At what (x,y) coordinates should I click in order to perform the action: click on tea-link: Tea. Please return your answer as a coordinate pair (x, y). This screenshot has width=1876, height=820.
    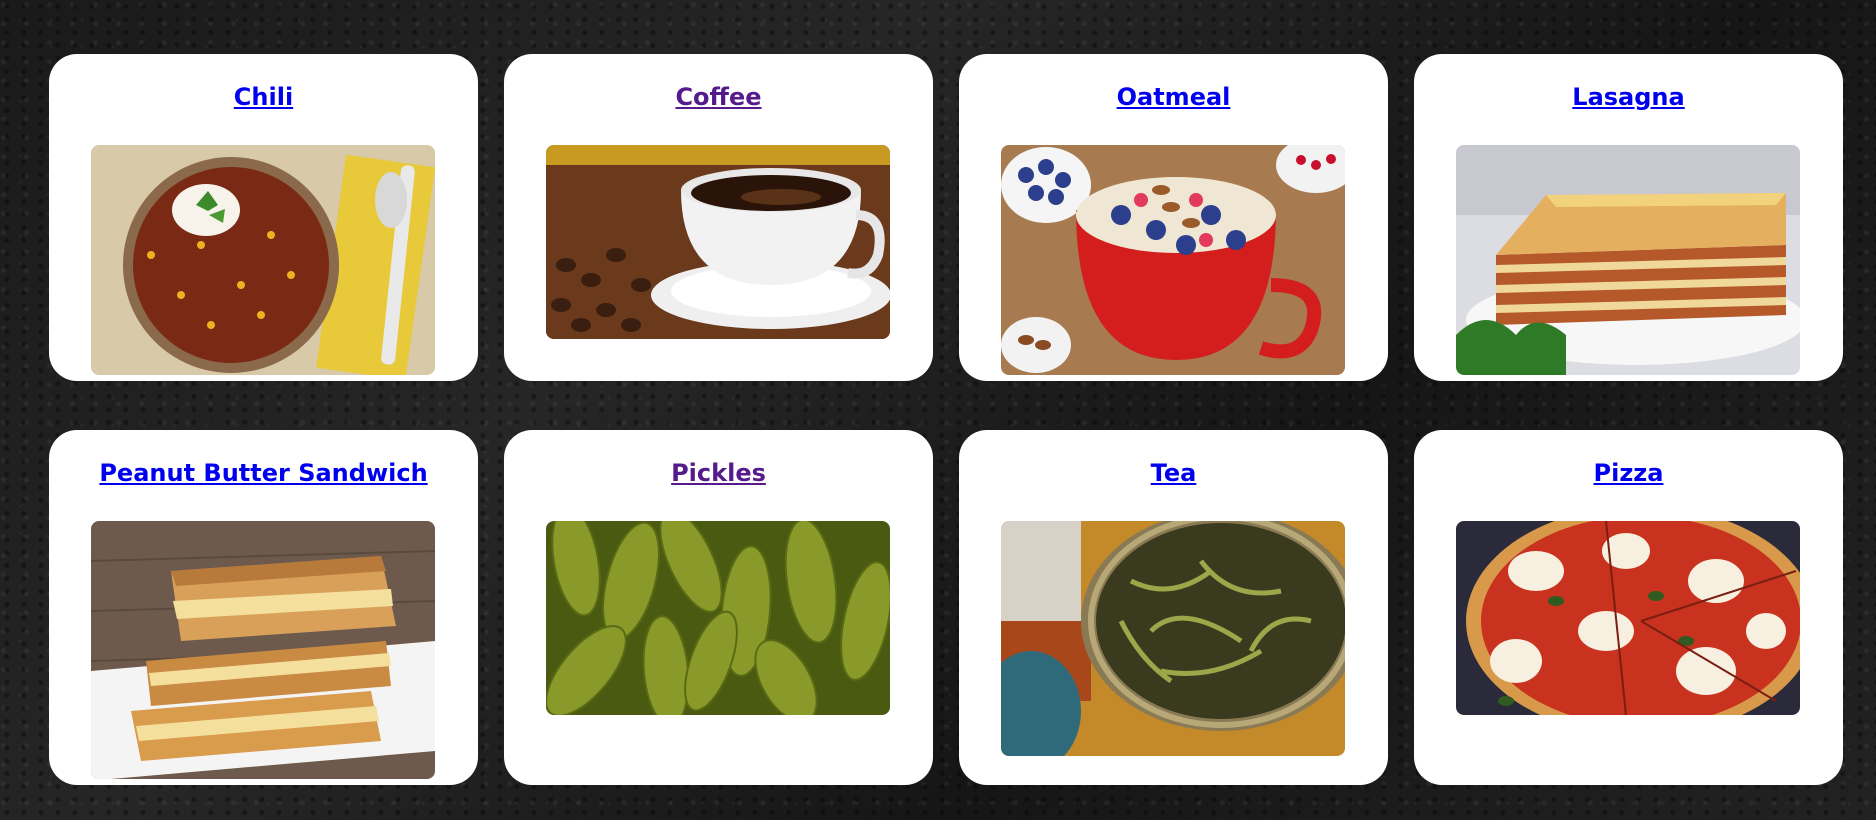
    Looking at the image, I should click on (1173, 473).